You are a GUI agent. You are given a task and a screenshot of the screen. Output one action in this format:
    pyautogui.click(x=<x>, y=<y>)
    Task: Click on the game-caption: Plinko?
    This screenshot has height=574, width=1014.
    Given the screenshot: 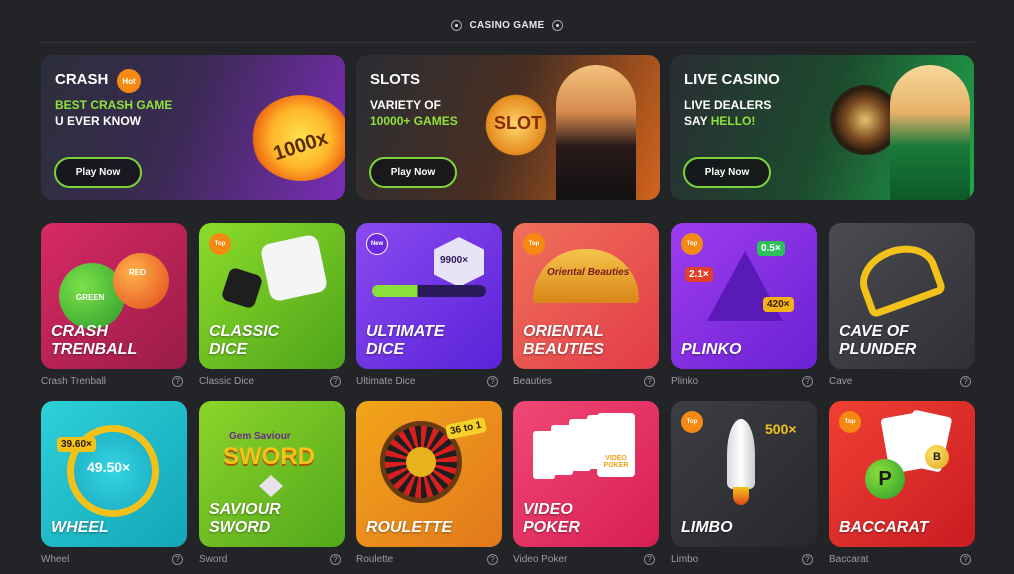 What is the action you would take?
    pyautogui.click(x=744, y=383)
    